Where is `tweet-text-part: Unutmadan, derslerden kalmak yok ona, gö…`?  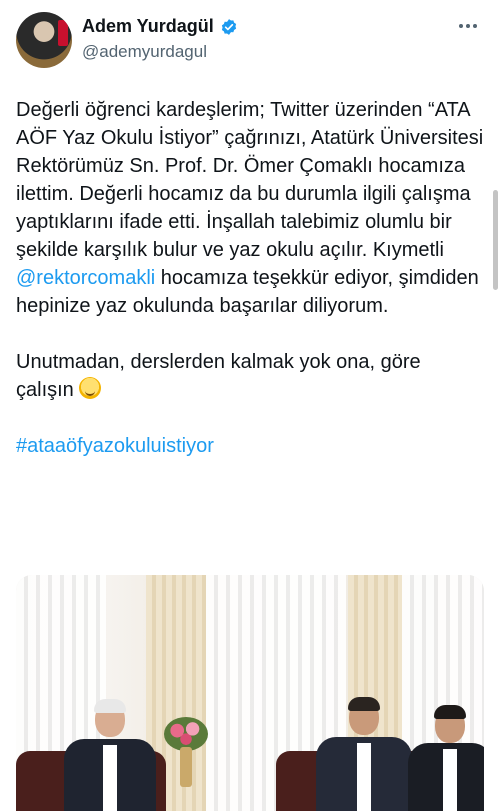
tweet-text-part: Unutmadan, derslerden kalmak yok ona, gö… is located at coordinates (218, 376).